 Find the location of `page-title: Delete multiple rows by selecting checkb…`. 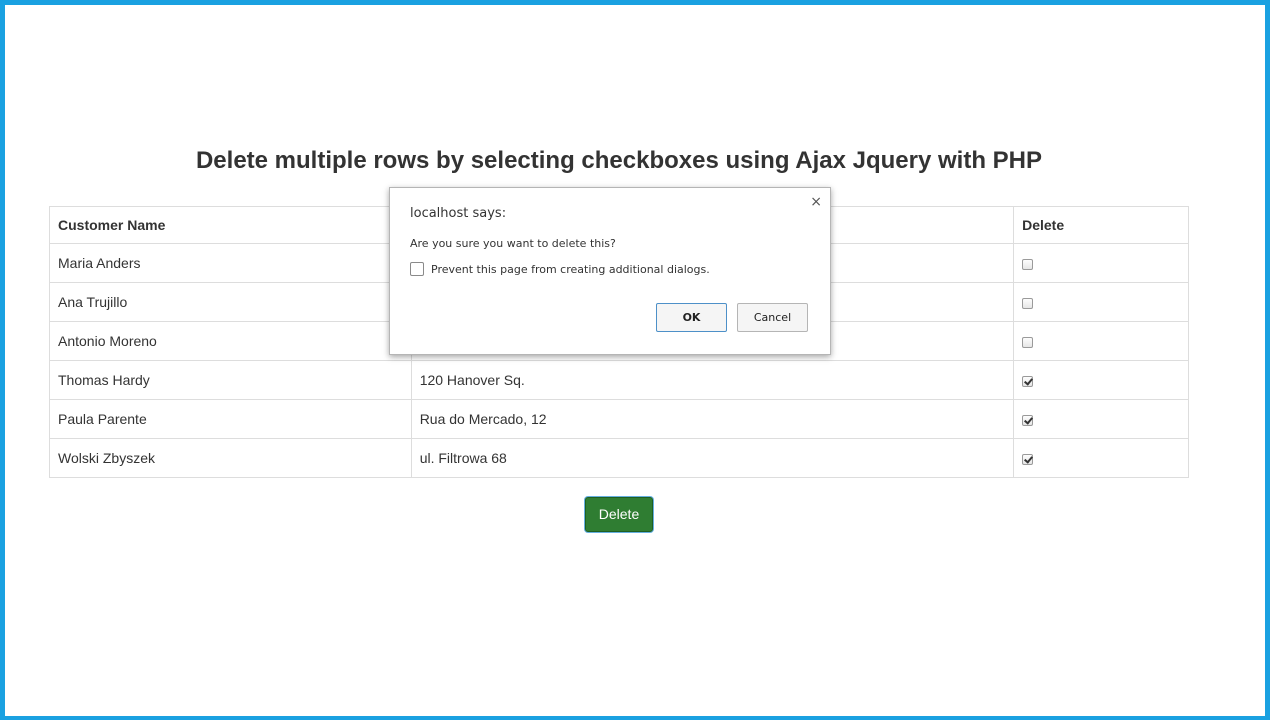

page-title: Delete multiple rows by selecting checkb… is located at coordinates (619, 160).